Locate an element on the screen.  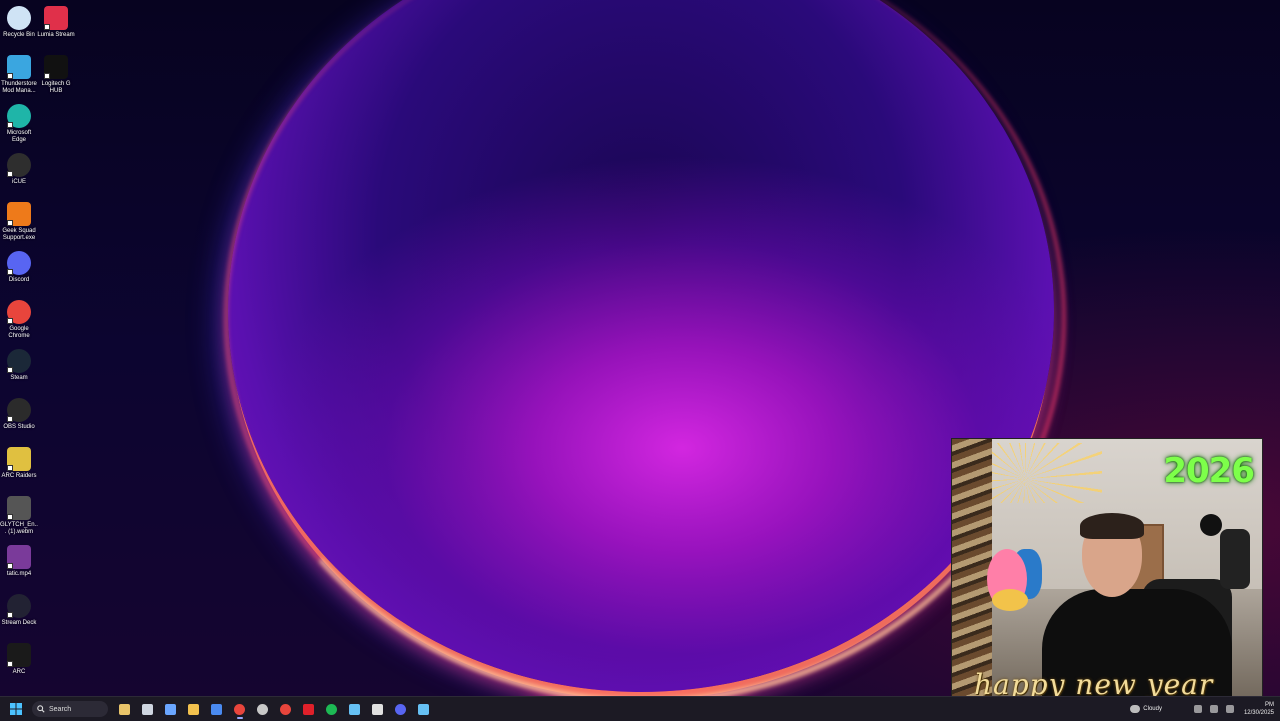
desktop-icon: Google Chrome is located at coordinates (19, 318).